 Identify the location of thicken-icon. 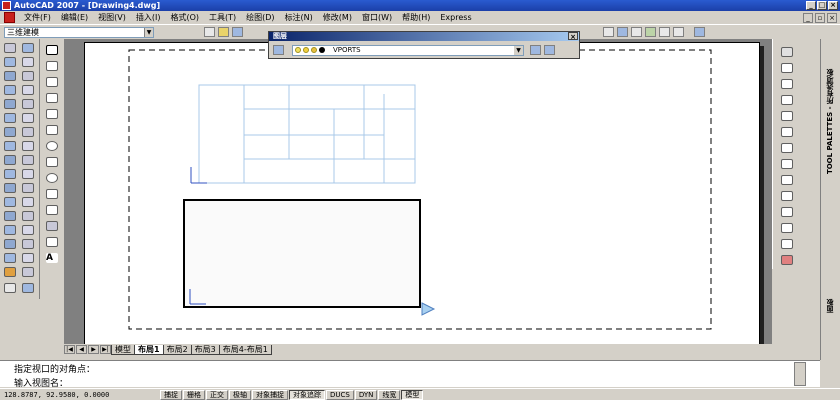
(28, 160).